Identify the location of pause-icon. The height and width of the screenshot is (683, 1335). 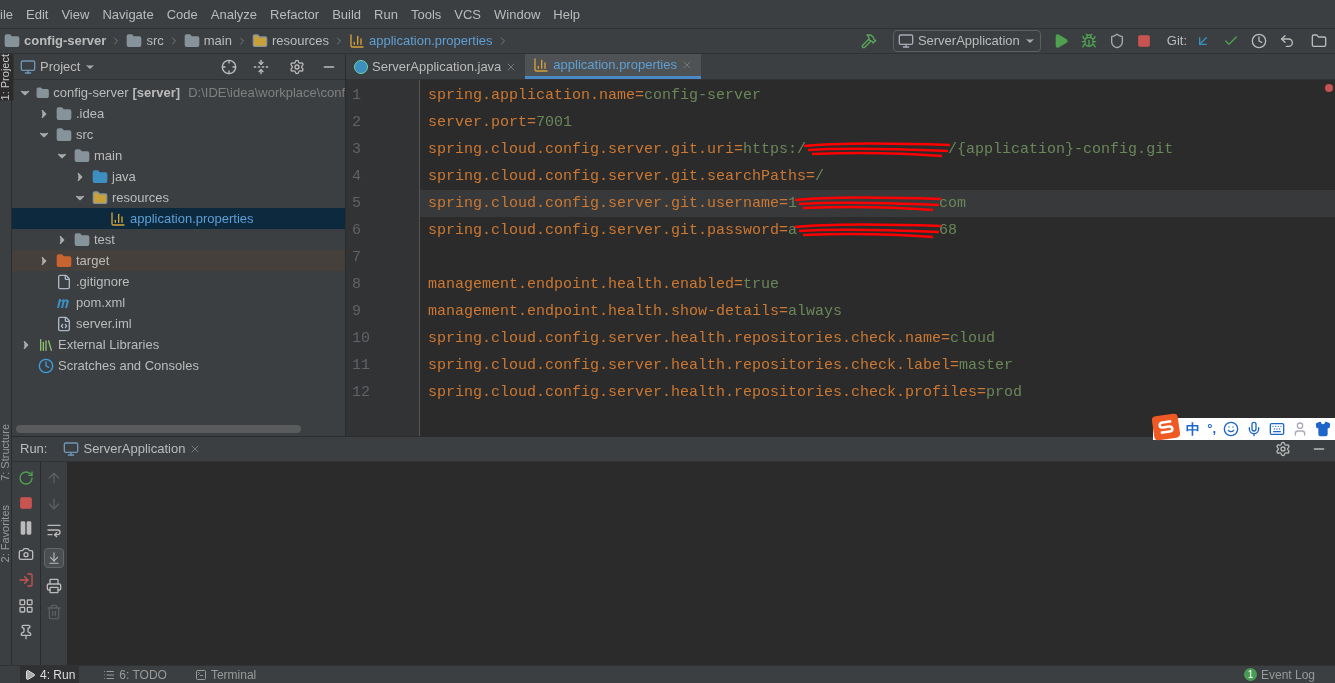
(26, 528).